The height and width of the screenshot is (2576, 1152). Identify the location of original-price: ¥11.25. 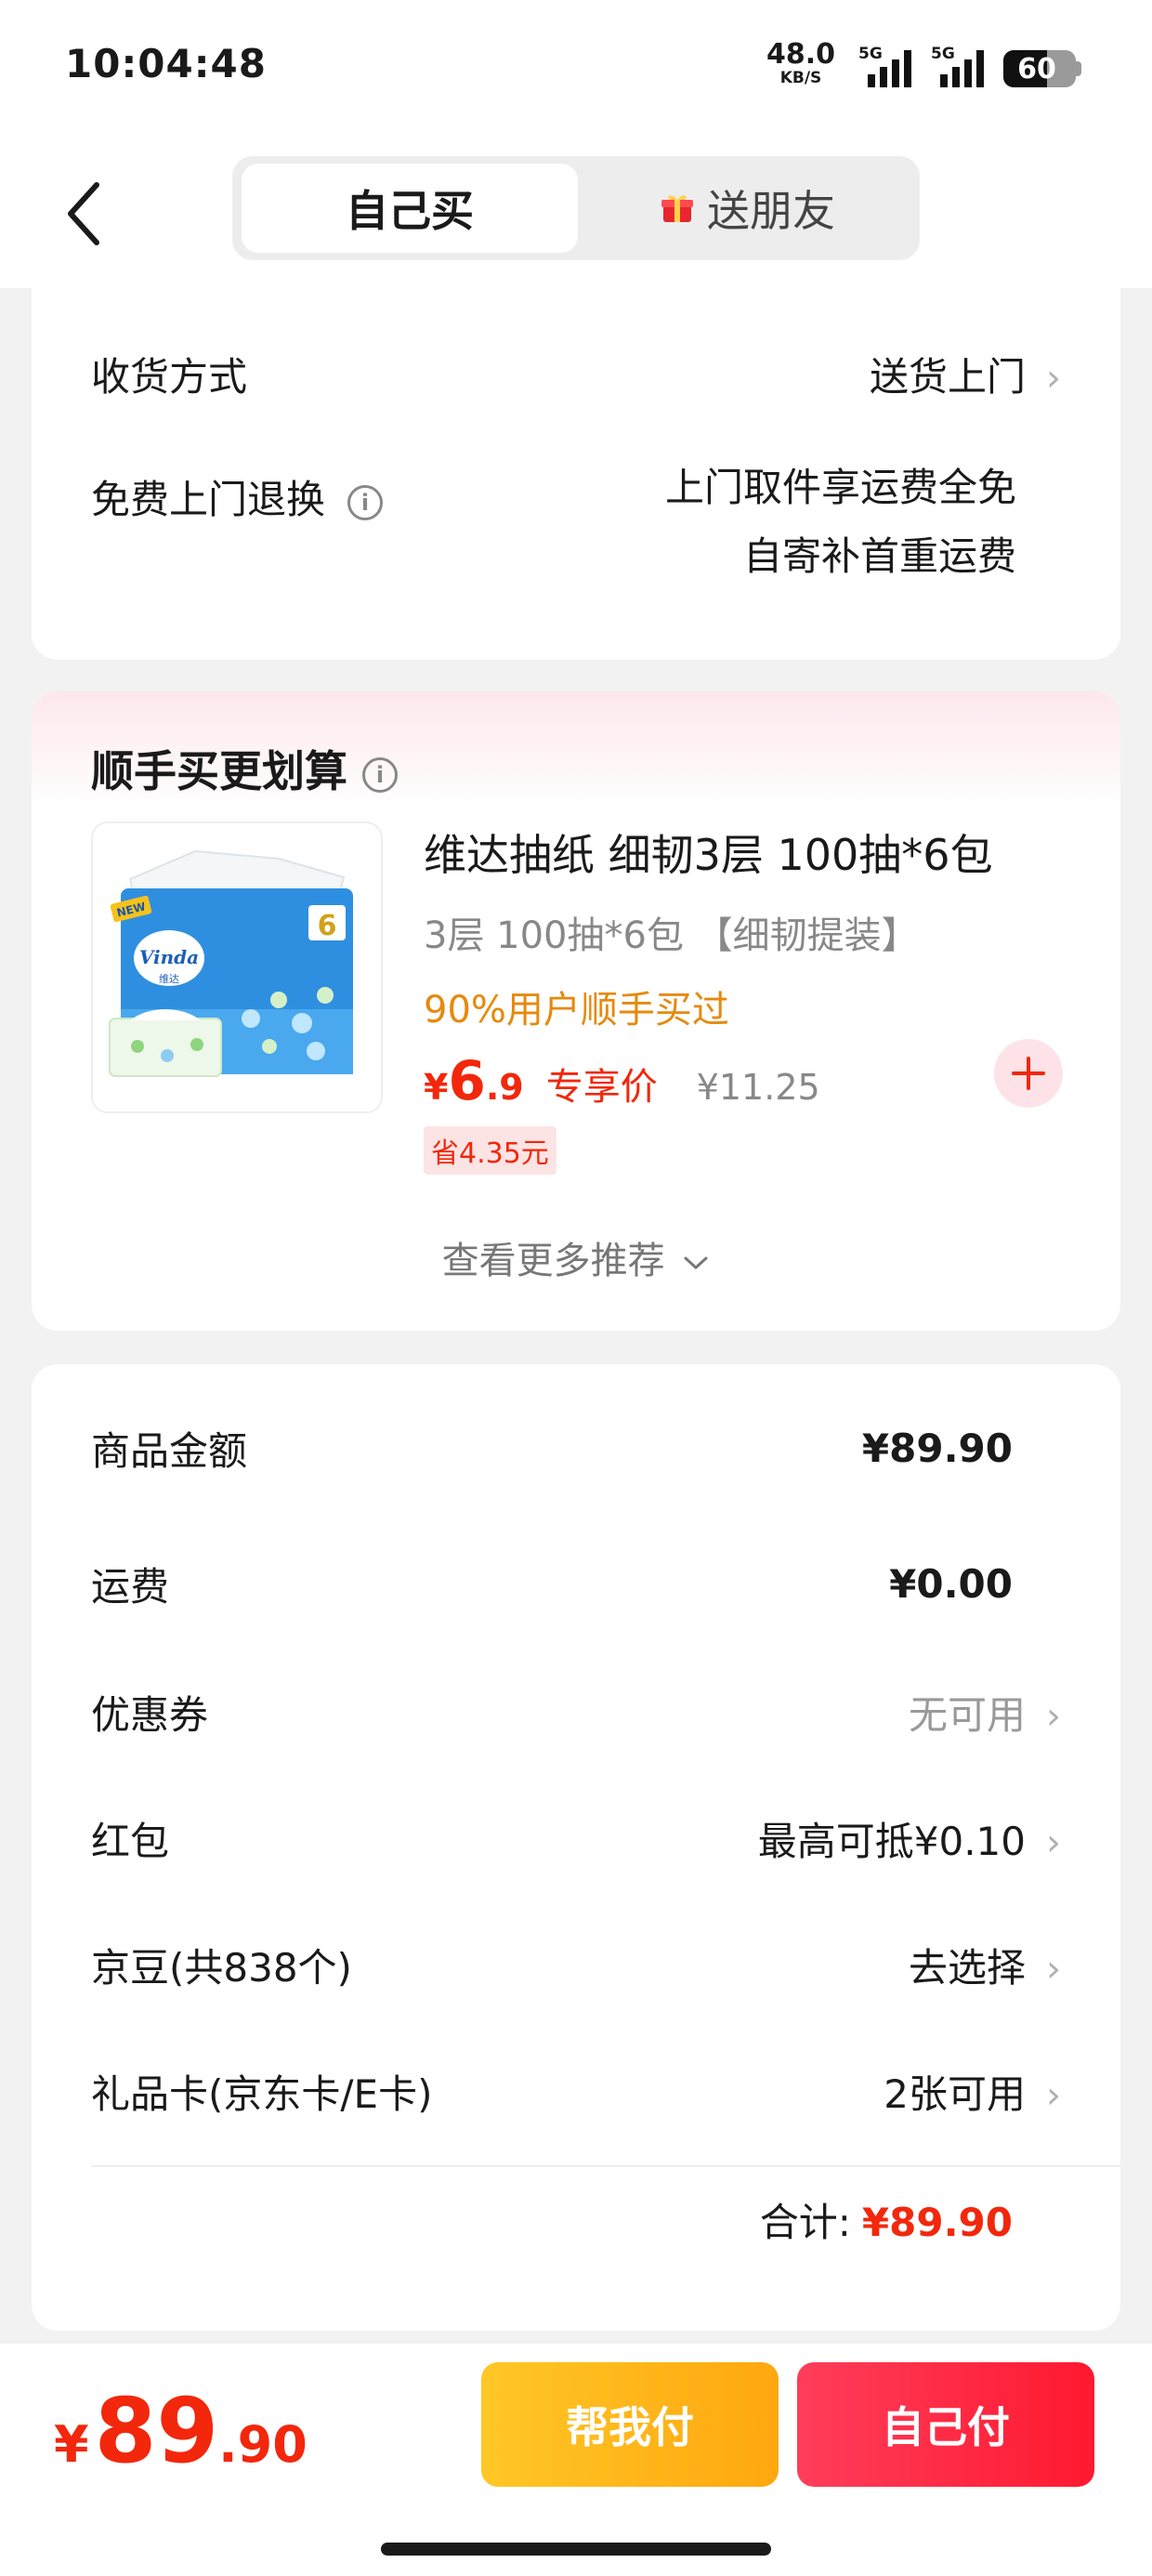
(758, 1087).